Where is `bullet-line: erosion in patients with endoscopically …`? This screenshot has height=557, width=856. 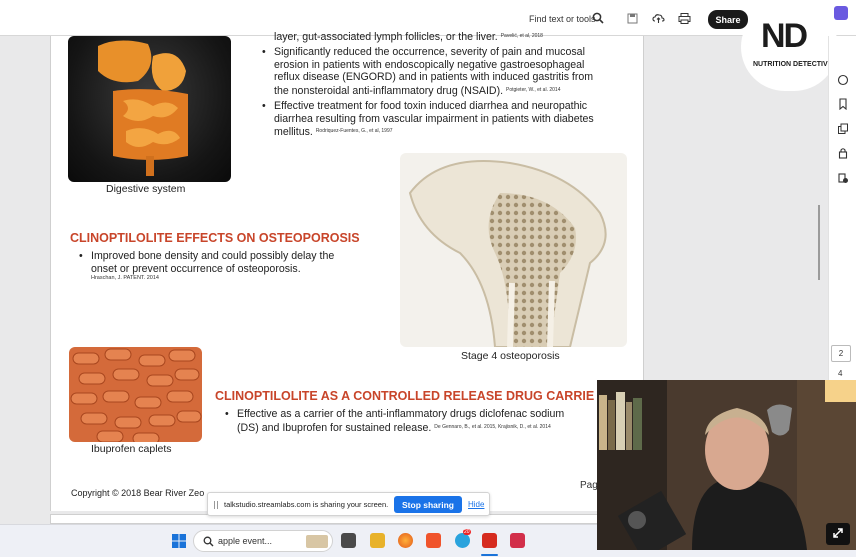 bullet-line: erosion in patients with endoscopically … is located at coordinates (429, 64).